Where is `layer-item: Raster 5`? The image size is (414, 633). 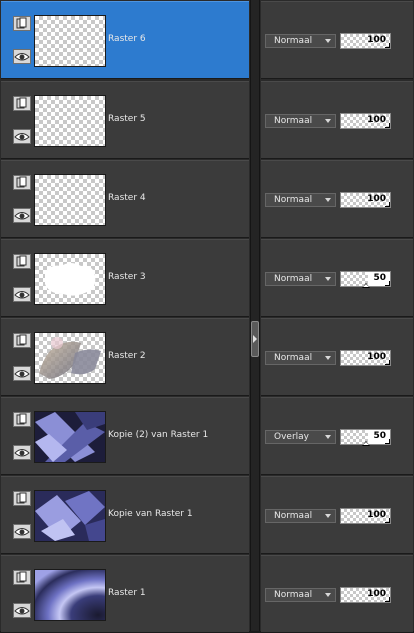
layer-item: Raster 5 is located at coordinates (125, 120).